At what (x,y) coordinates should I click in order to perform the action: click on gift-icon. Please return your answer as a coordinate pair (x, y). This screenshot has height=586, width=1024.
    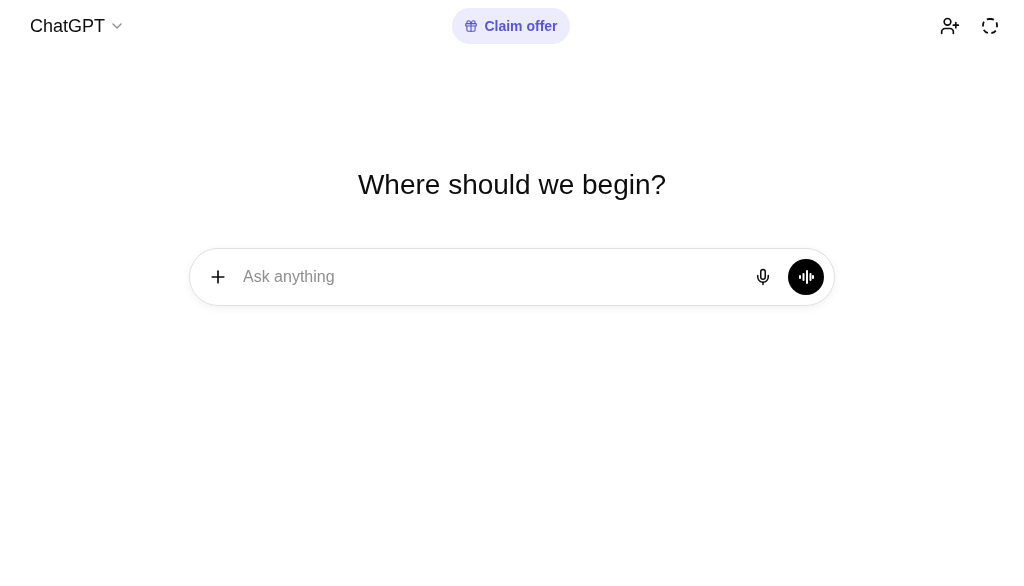
    Looking at the image, I should click on (471, 26).